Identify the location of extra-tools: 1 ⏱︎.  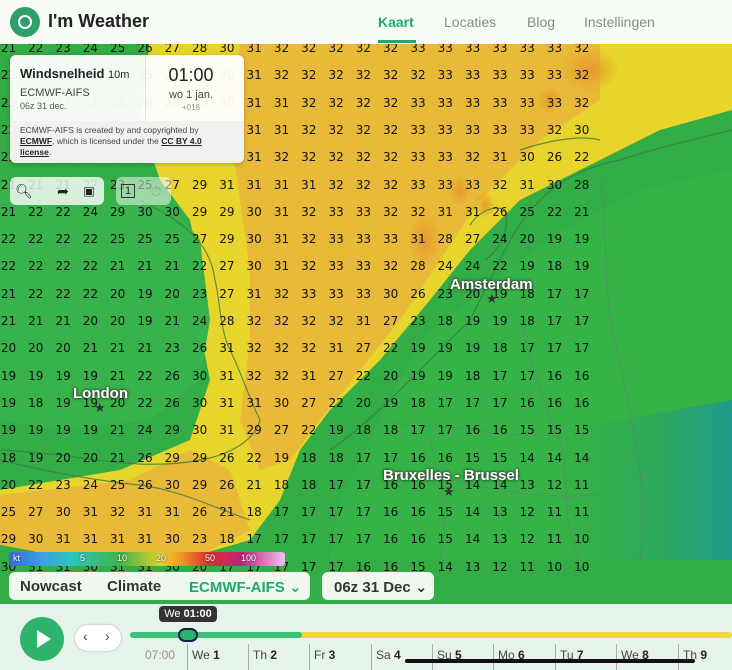
(143, 191).